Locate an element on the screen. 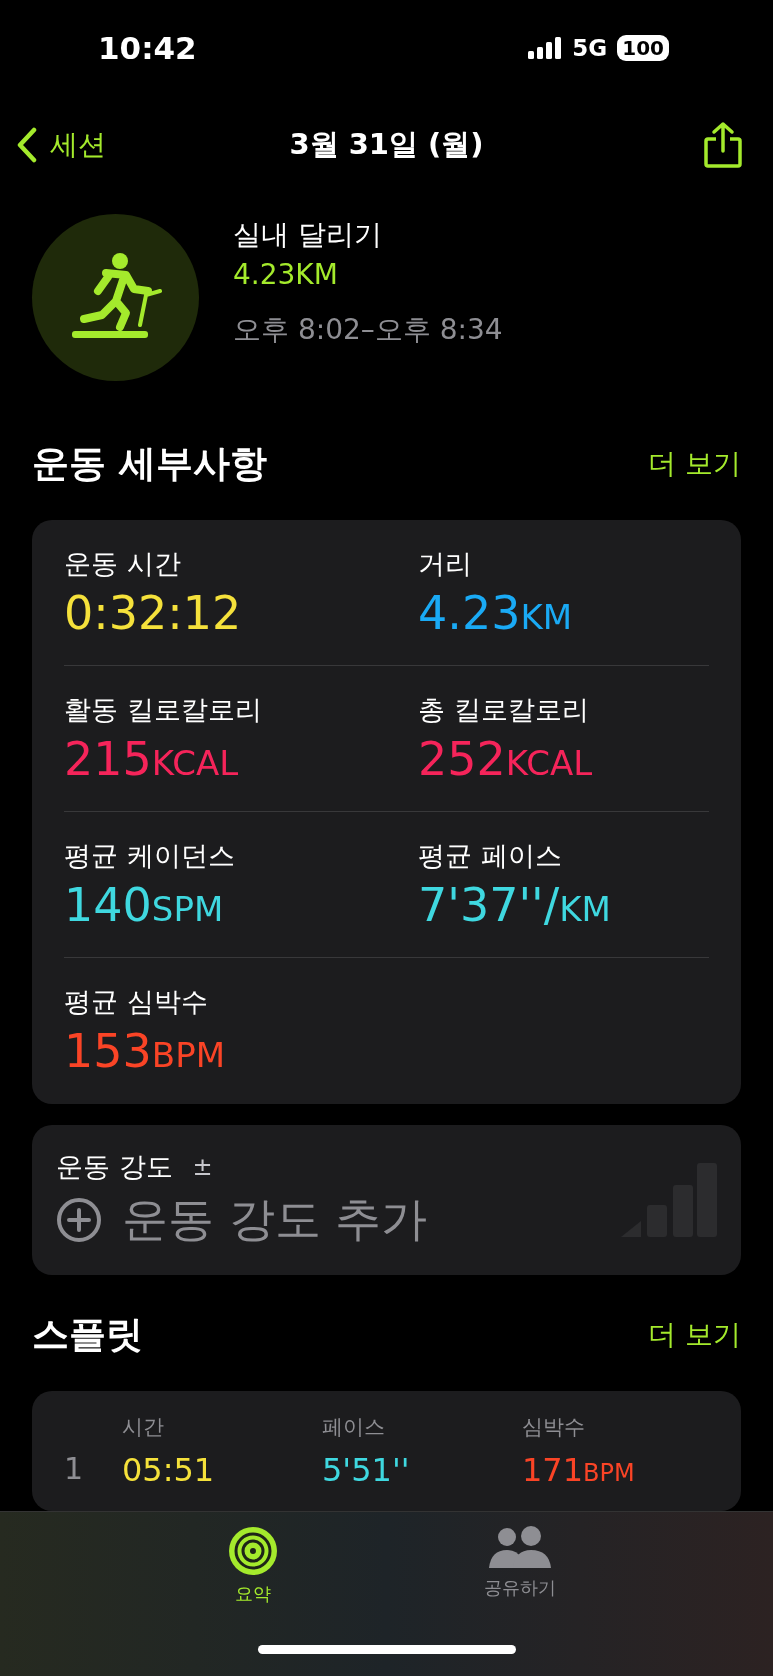 This screenshot has width=773, height=1676. share-icon is located at coordinates (723, 145).